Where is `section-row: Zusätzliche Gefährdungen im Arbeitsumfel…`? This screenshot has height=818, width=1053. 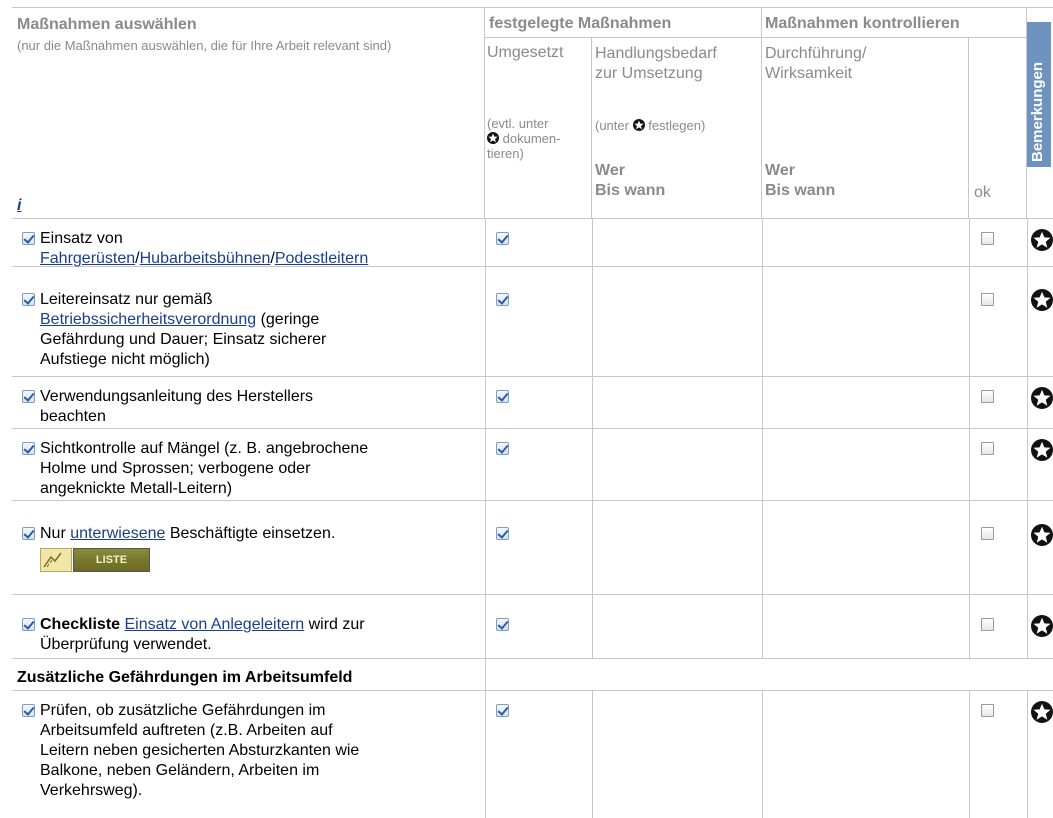
section-row: Zusätzliche Gefährdungen im Arbeitsumfel… is located at coordinates (532, 675).